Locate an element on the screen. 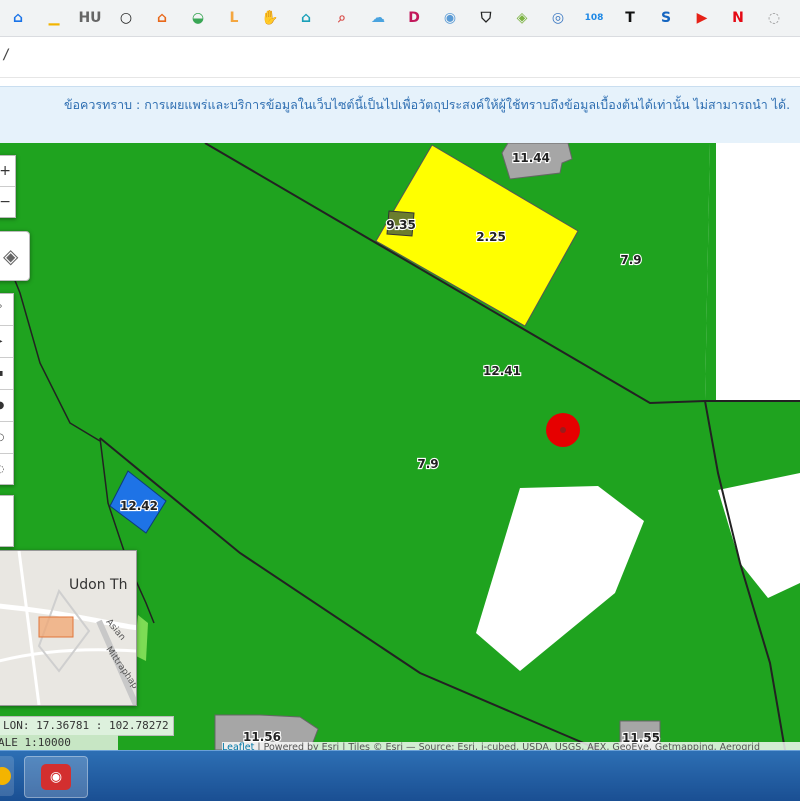 This screenshot has height=801, width=800. d-logo-icon: D is located at coordinates (414, 18).